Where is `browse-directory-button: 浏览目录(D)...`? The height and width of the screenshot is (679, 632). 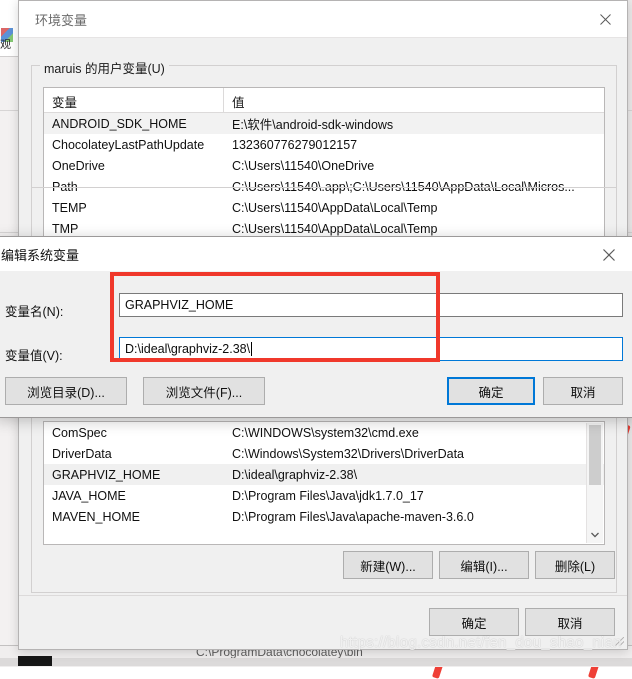 browse-directory-button: 浏览目录(D)... is located at coordinates (66, 391).